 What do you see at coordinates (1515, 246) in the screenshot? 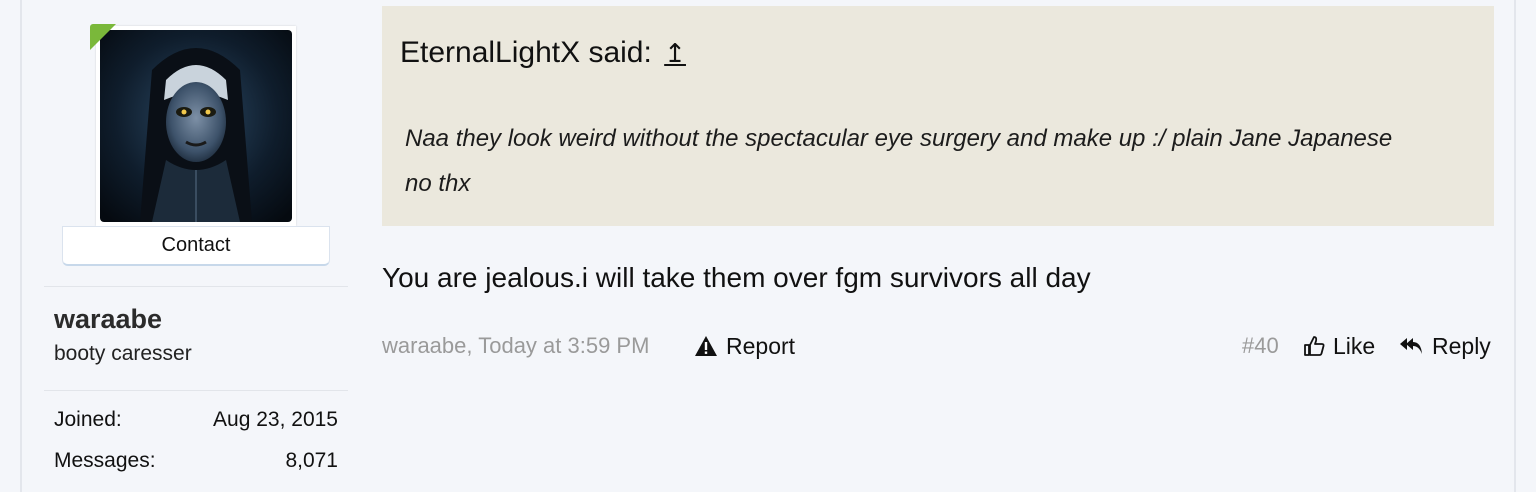
I see `right-border` at bounding box center [1515, 246].